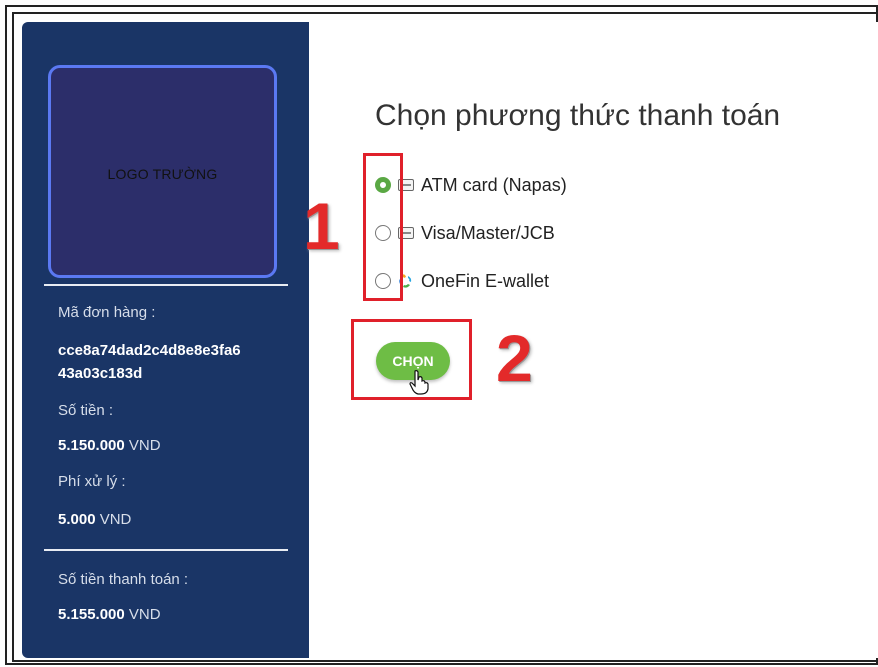  I want to click on order-id-label: Mã đơn hàng :, so click(107, 312).